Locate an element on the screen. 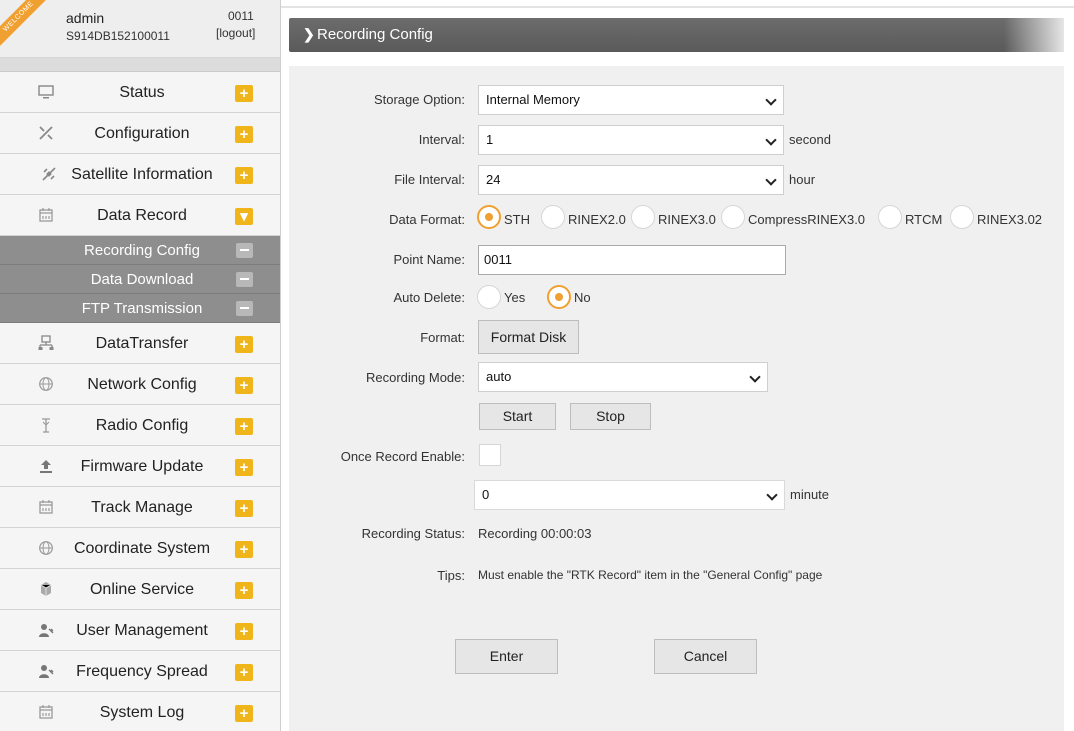 This screenshot has height=731, width=1074. sidebar-item-label: Radio Config is located at coordinates (142, 425).